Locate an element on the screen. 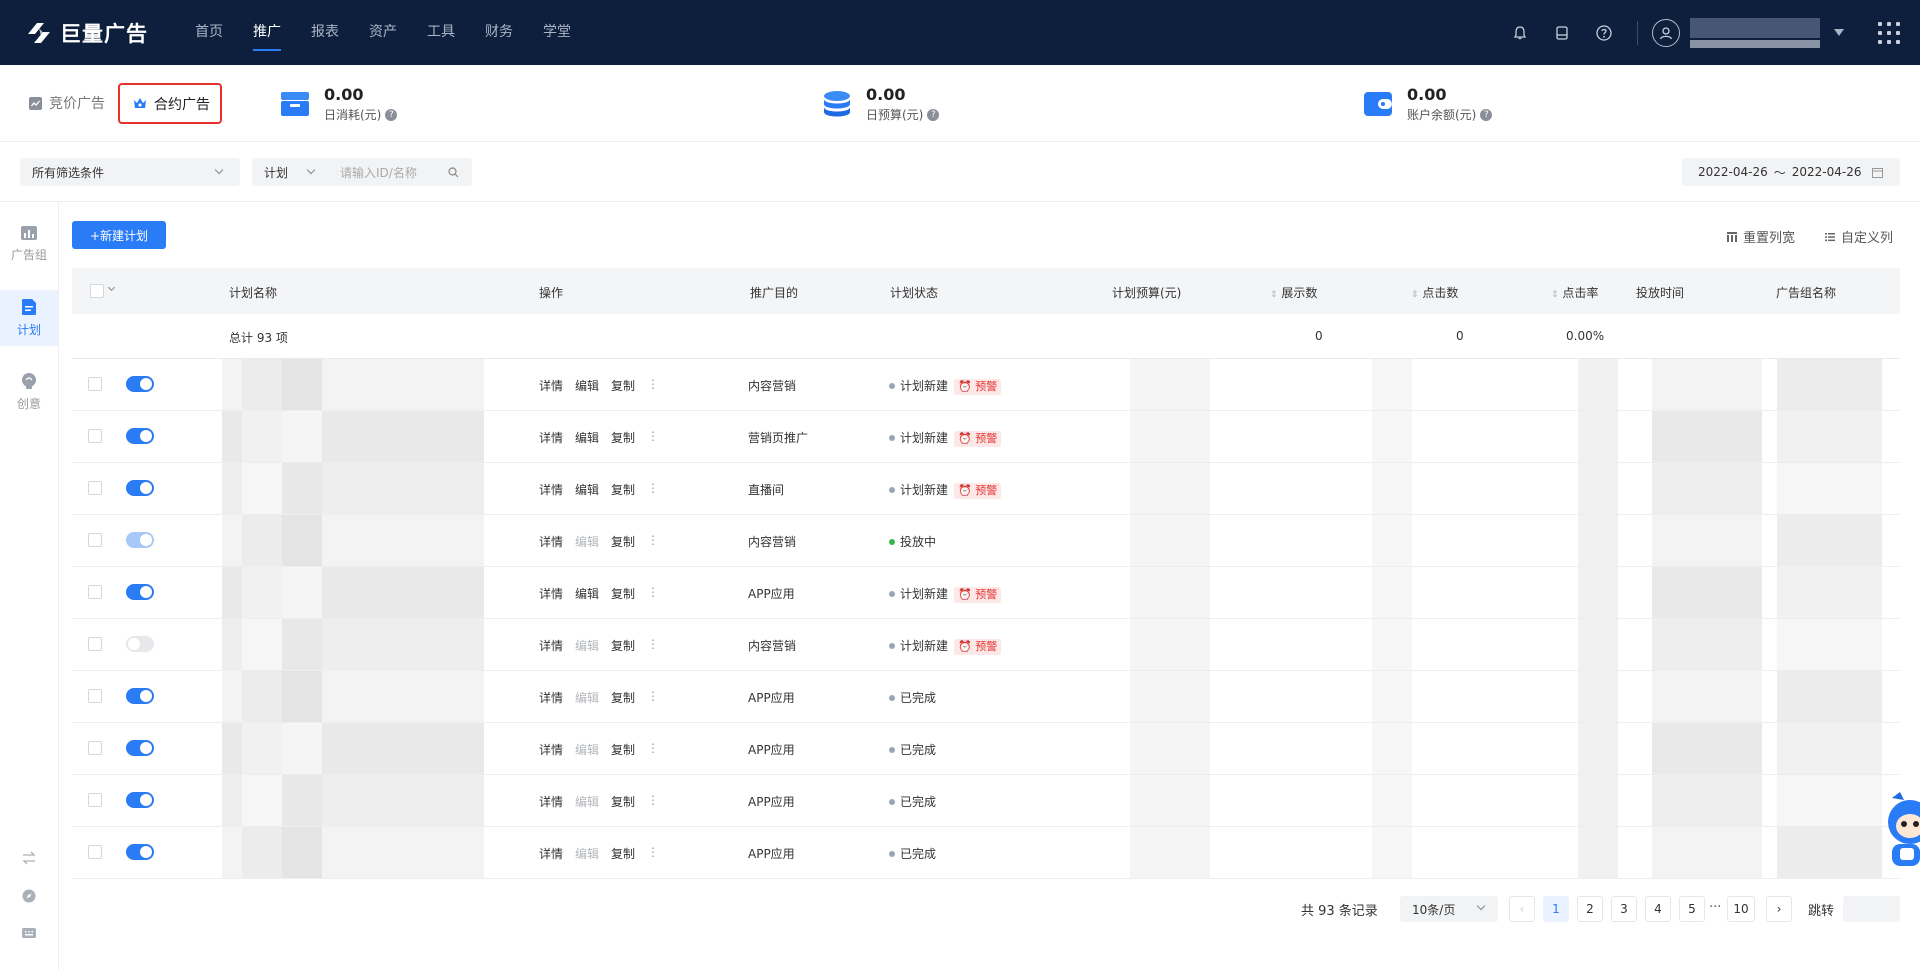  table-row: 详情 编辑 复制 ⋮ 营销页推广 计划新建 ⏰ 预警 is located at coordinates (986, 437).